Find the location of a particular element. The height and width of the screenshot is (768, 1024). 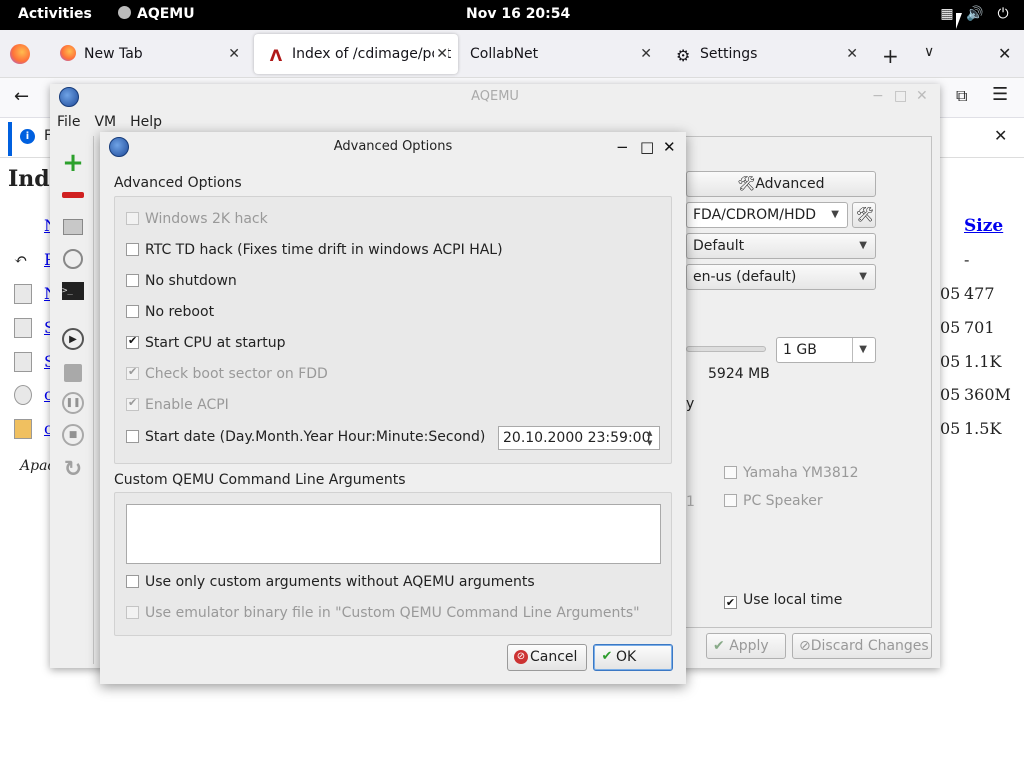

tab-new-tab: New Tab ✕ is located at coordinates (148, 54).